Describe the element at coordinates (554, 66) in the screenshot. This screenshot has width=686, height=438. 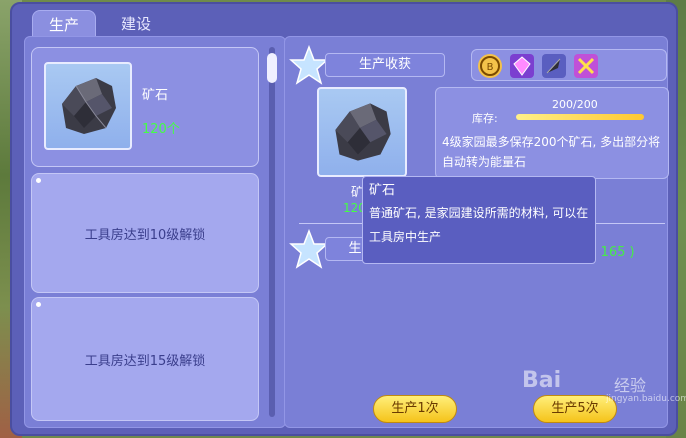
I see `feather-icon` at that location.